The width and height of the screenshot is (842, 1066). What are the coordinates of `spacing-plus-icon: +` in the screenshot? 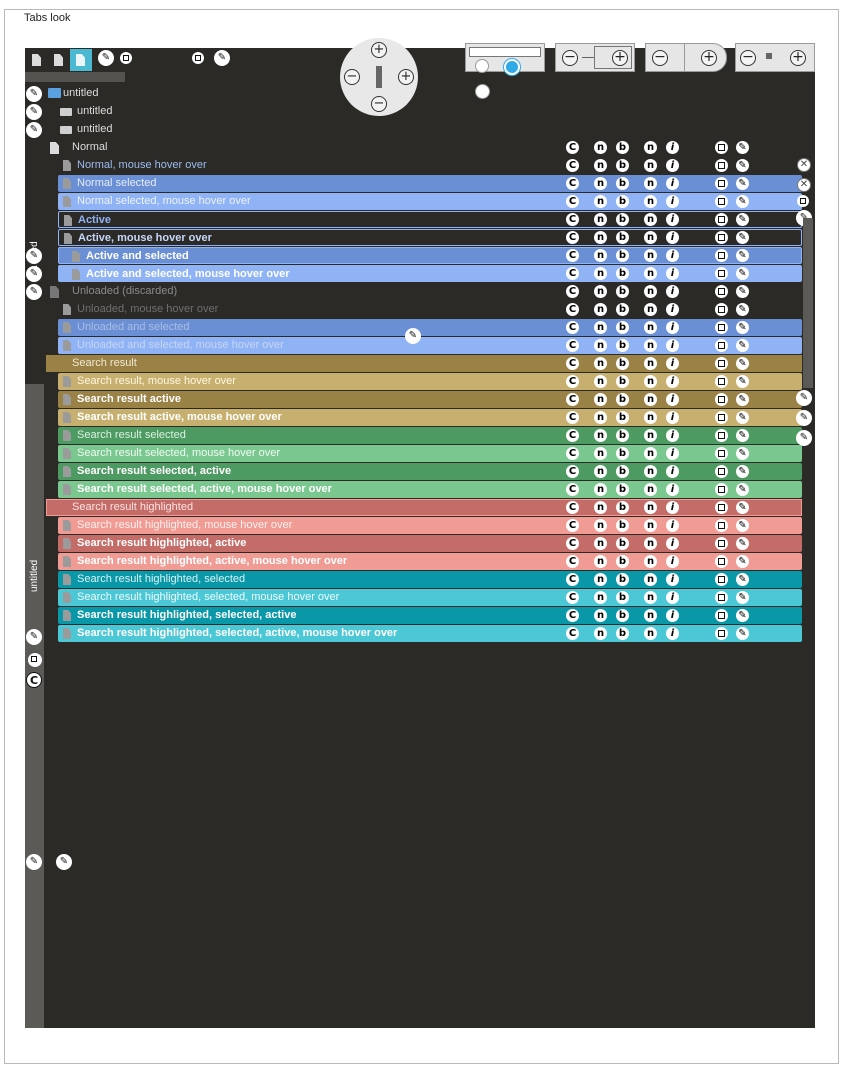 It's located at (798, 58).